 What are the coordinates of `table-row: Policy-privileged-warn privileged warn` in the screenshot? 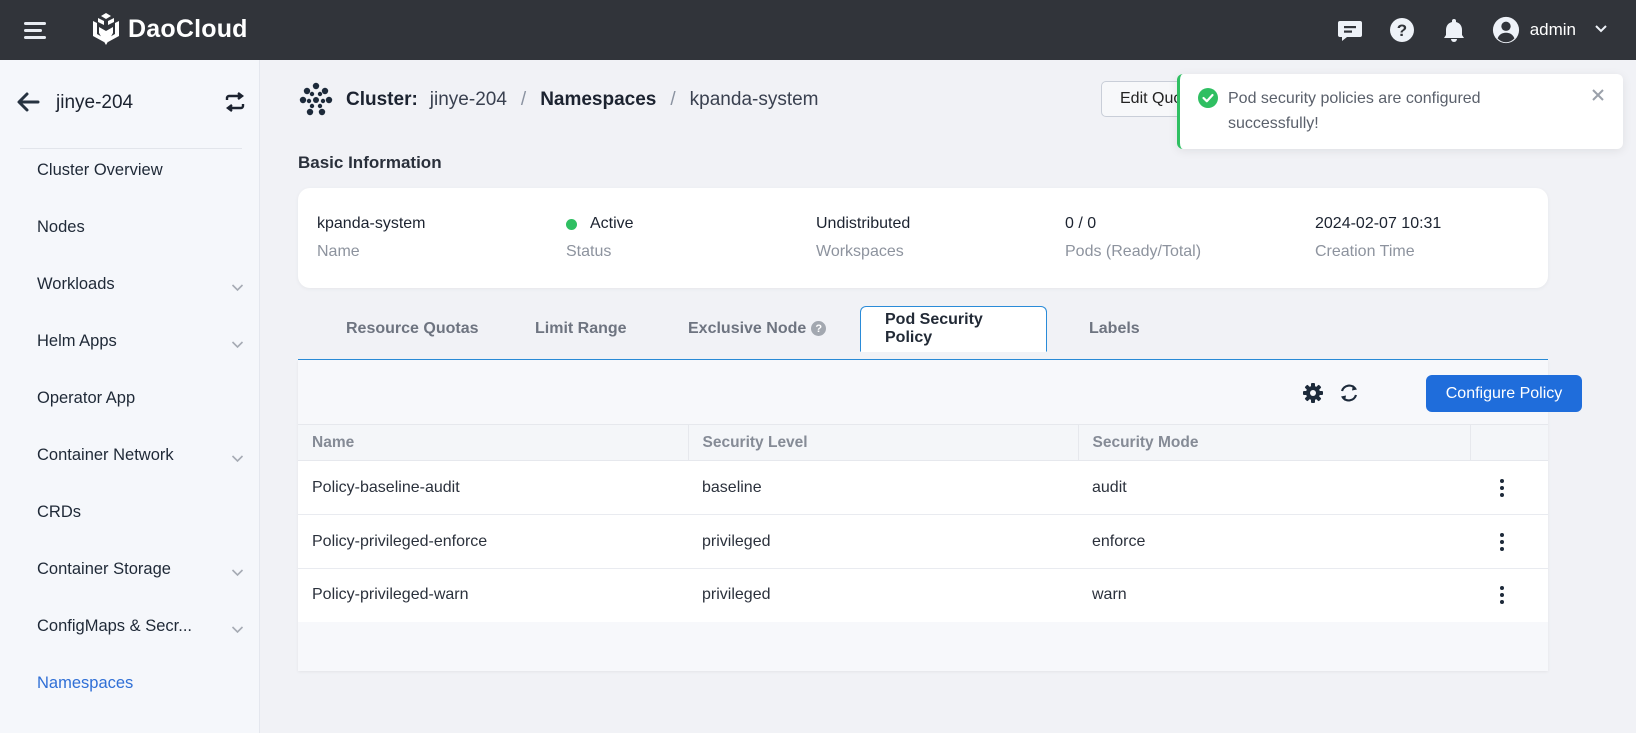 It's located at (923, 595).